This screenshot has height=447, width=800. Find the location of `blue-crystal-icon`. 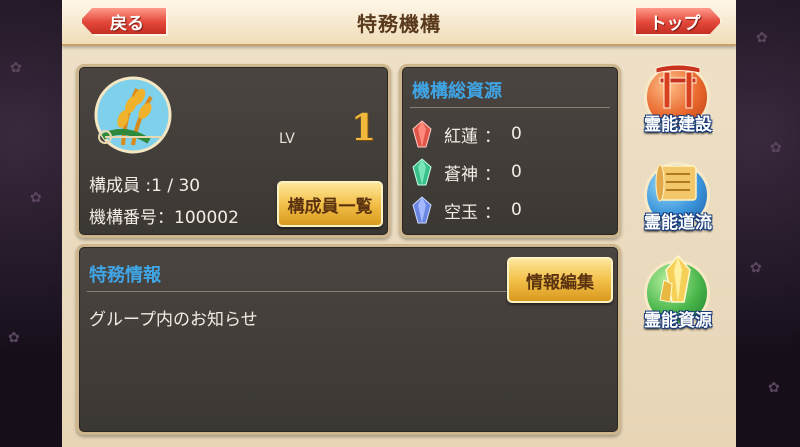

blue-crystal-icon is located at coordinates (422, 210).